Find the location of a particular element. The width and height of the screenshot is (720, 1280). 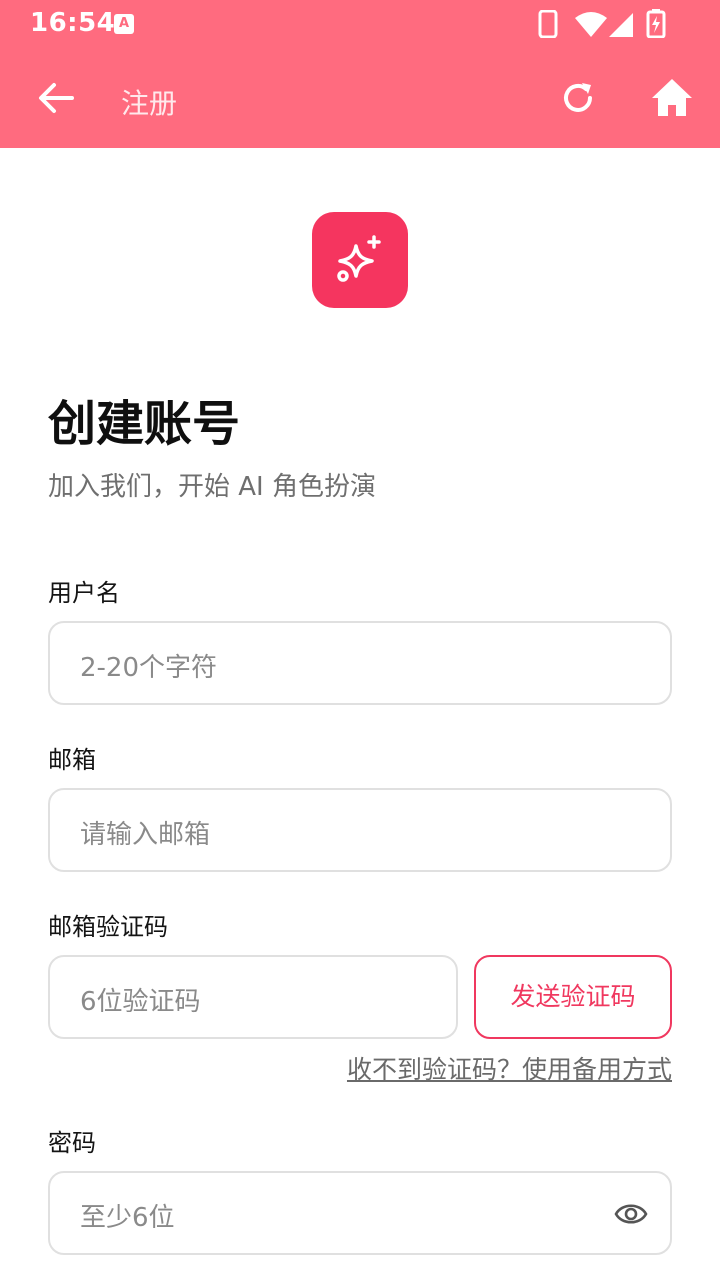

eye-icon is located at coordinates (631, 1214).